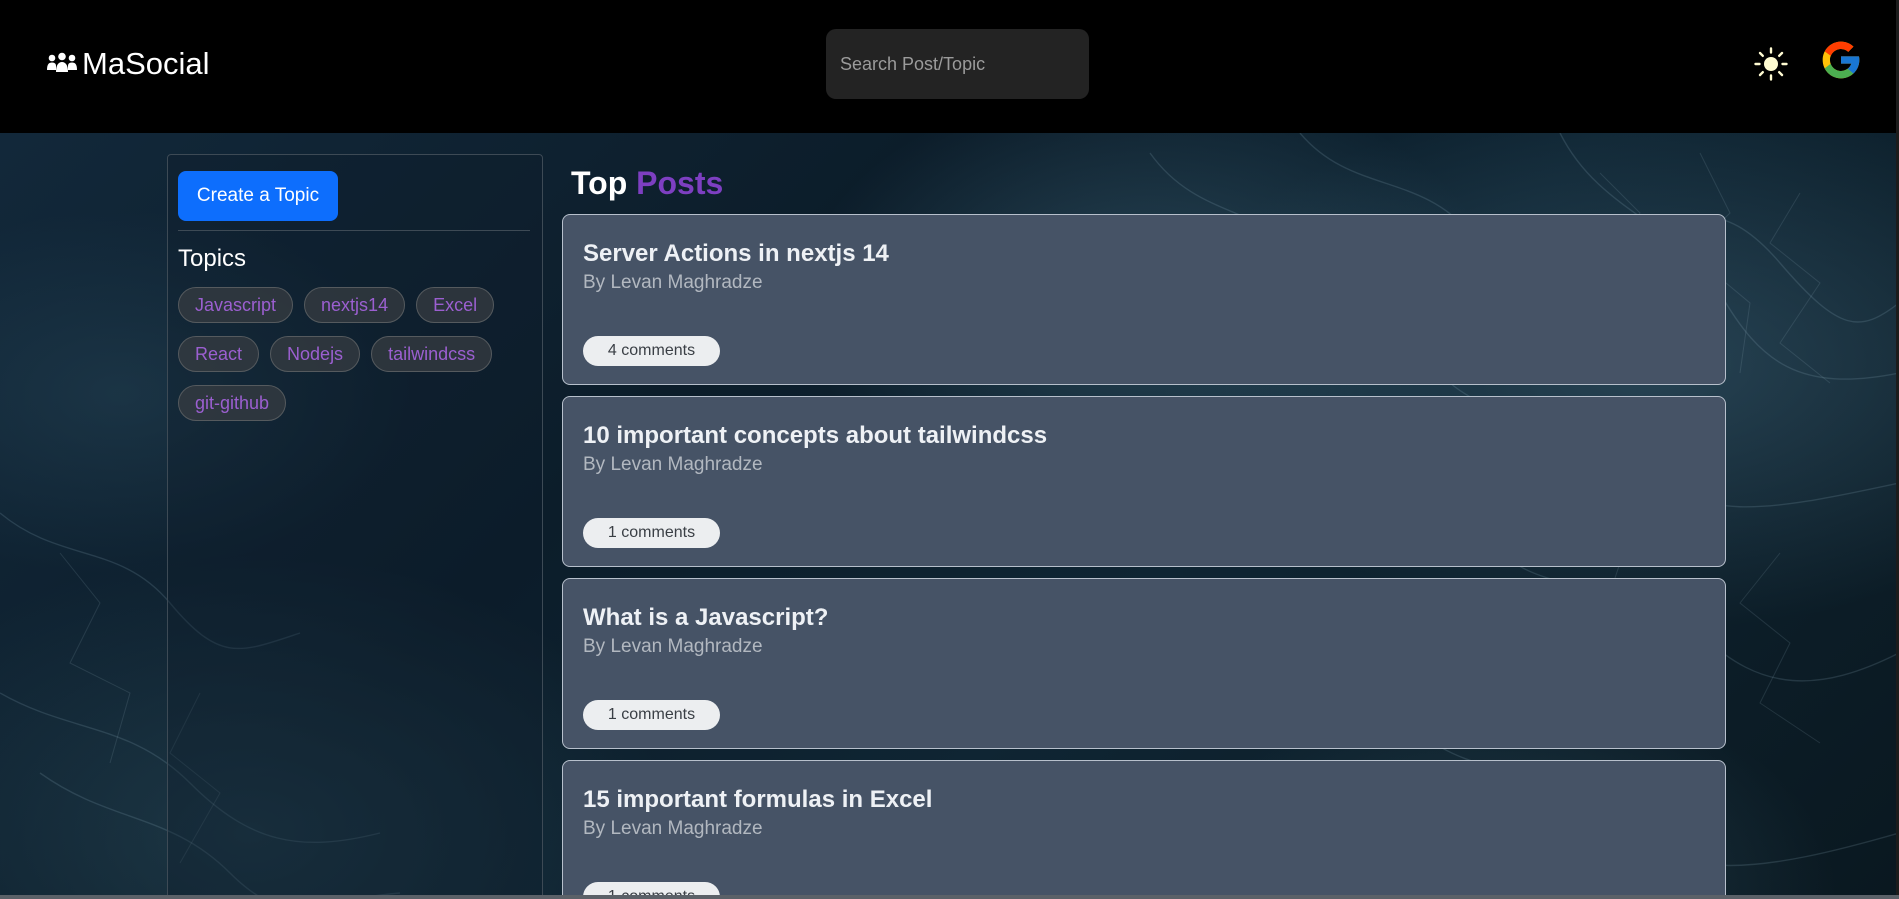 This screenshot has width=1899, height=899. I want to click on google-icon, so click(1841, 60).